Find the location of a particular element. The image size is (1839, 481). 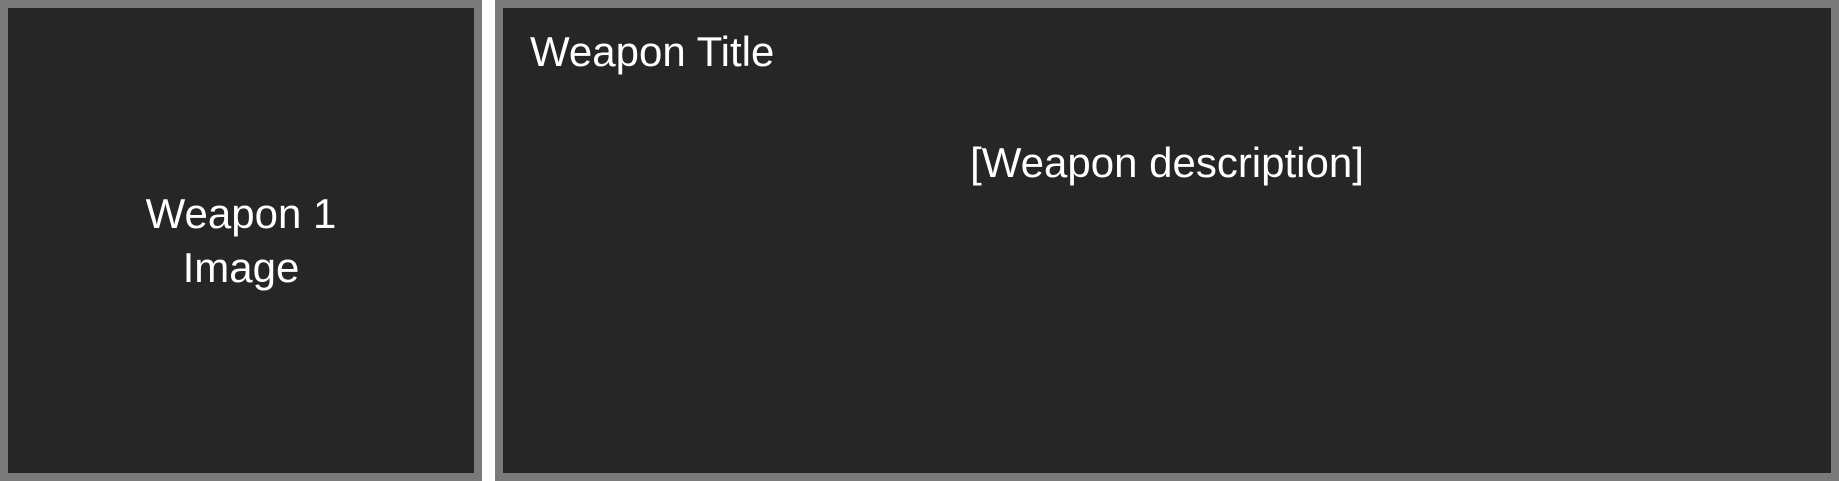

weapon-title: Weapon Title is located at coordinates (652, 51).